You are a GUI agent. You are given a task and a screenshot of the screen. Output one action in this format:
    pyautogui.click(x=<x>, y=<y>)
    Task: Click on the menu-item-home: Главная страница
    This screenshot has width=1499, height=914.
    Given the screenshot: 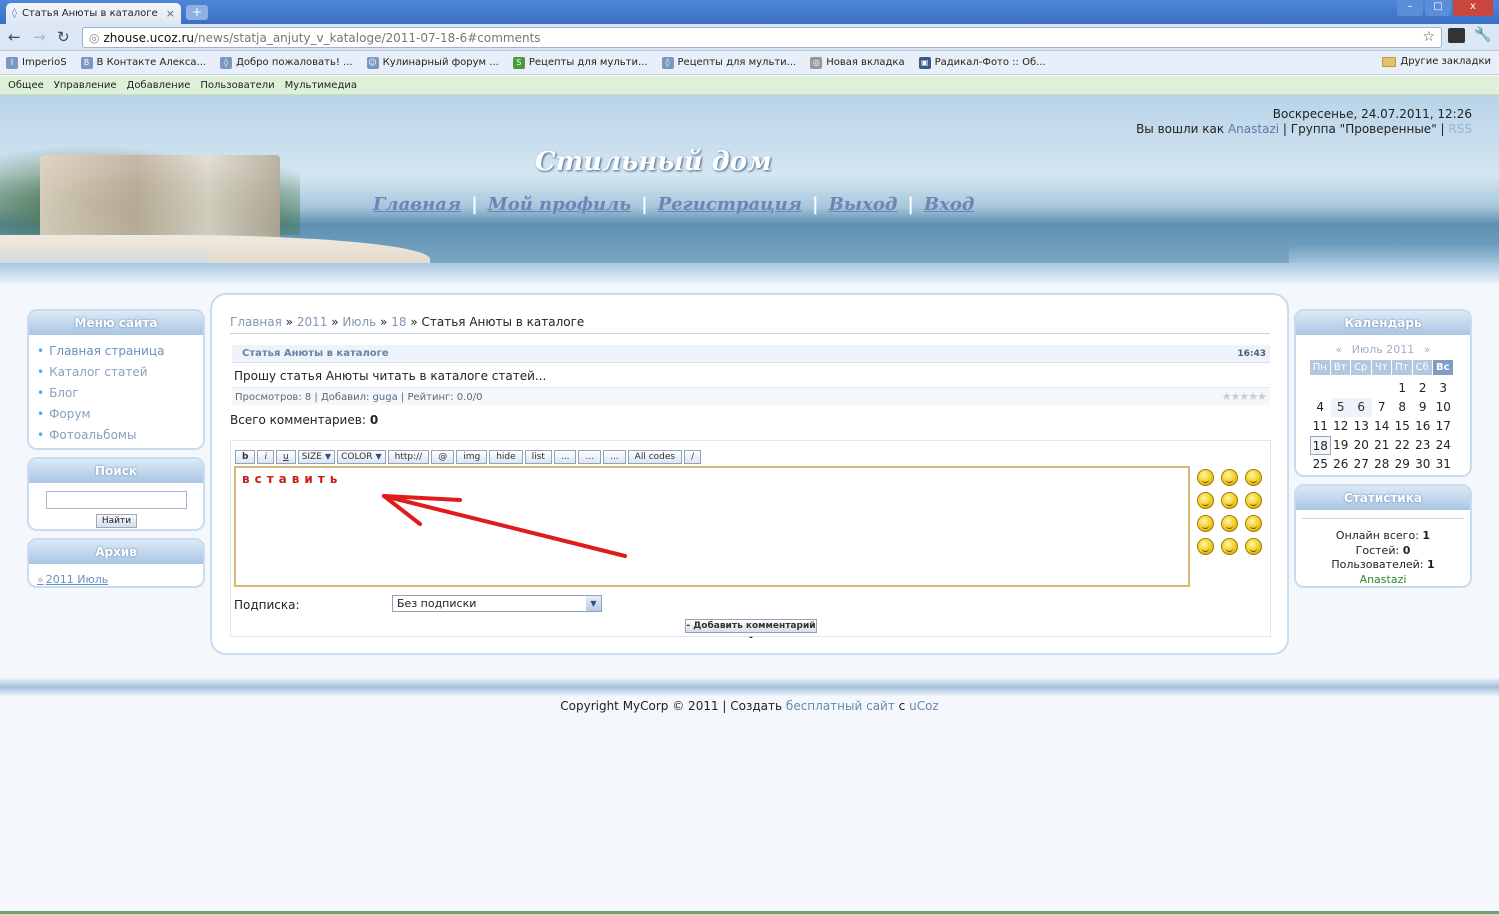 What is the action you would take?
    pyautogui.click(x=116, y=351)
    